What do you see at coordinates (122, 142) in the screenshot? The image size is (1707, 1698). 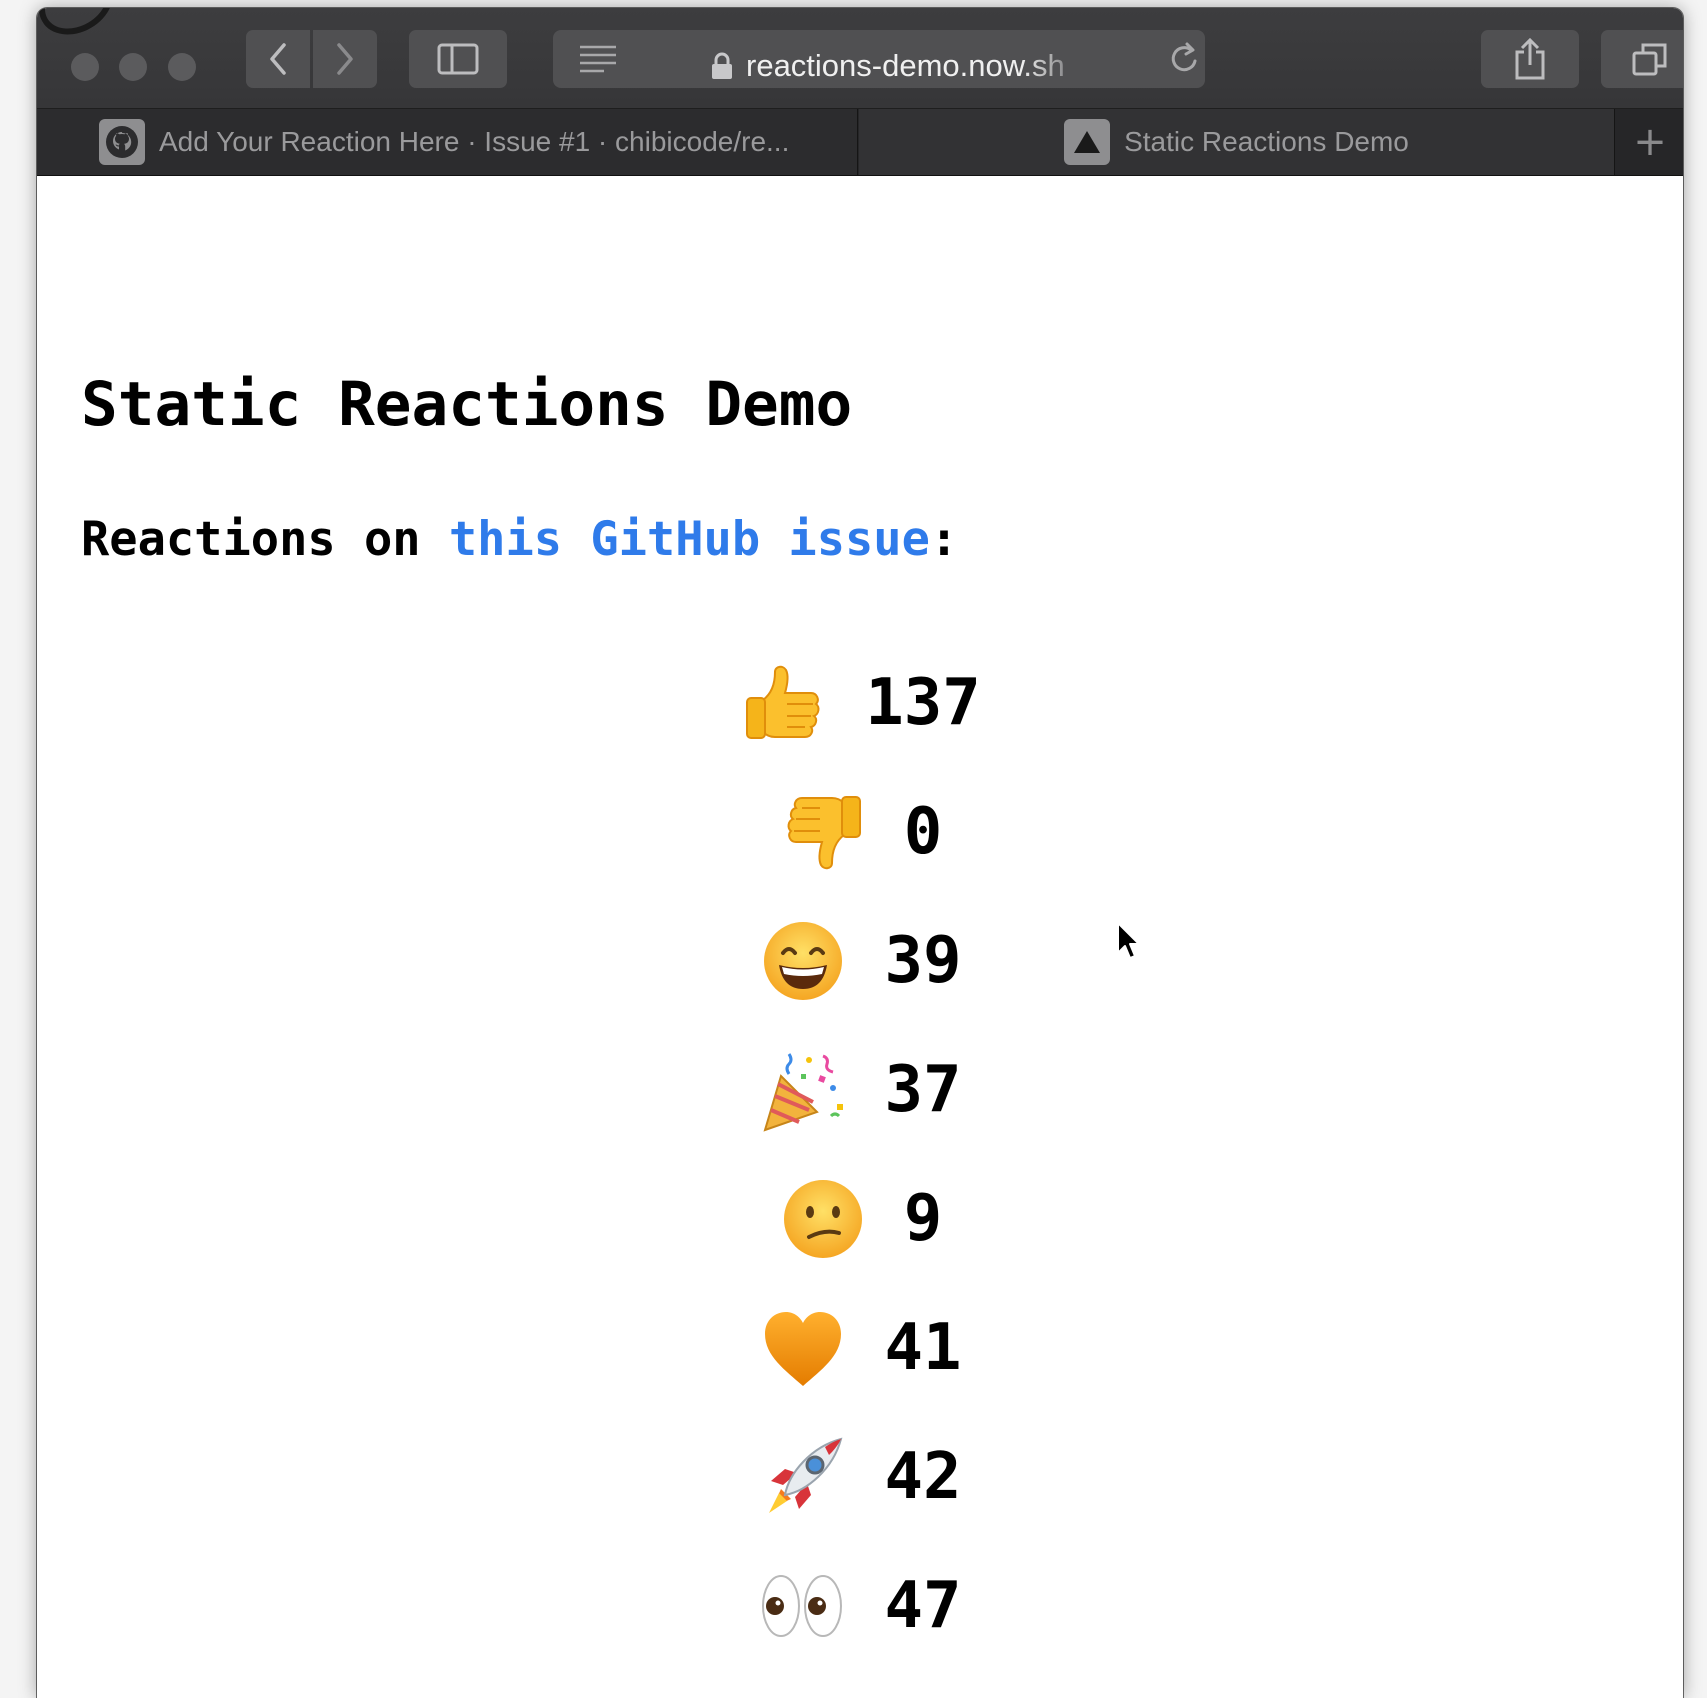 I see `github-icon` at bounding box center [122, 142].